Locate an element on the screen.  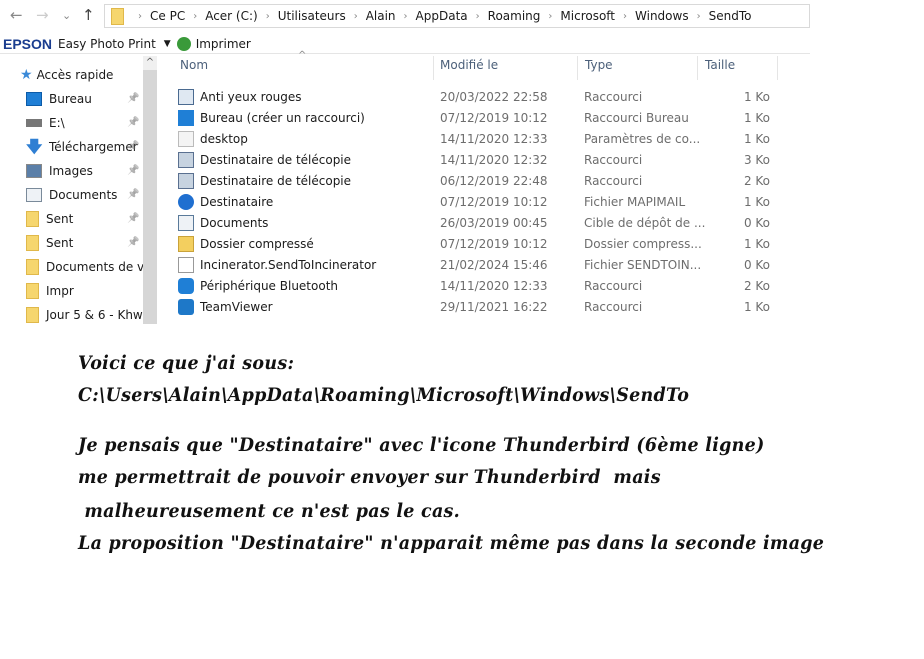
fax-icon is located at coordinates (186, 180).